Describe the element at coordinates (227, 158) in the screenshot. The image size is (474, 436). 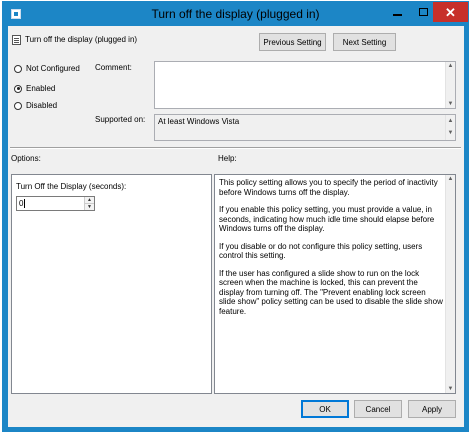
I see `help-section-label: Help:` at that location.